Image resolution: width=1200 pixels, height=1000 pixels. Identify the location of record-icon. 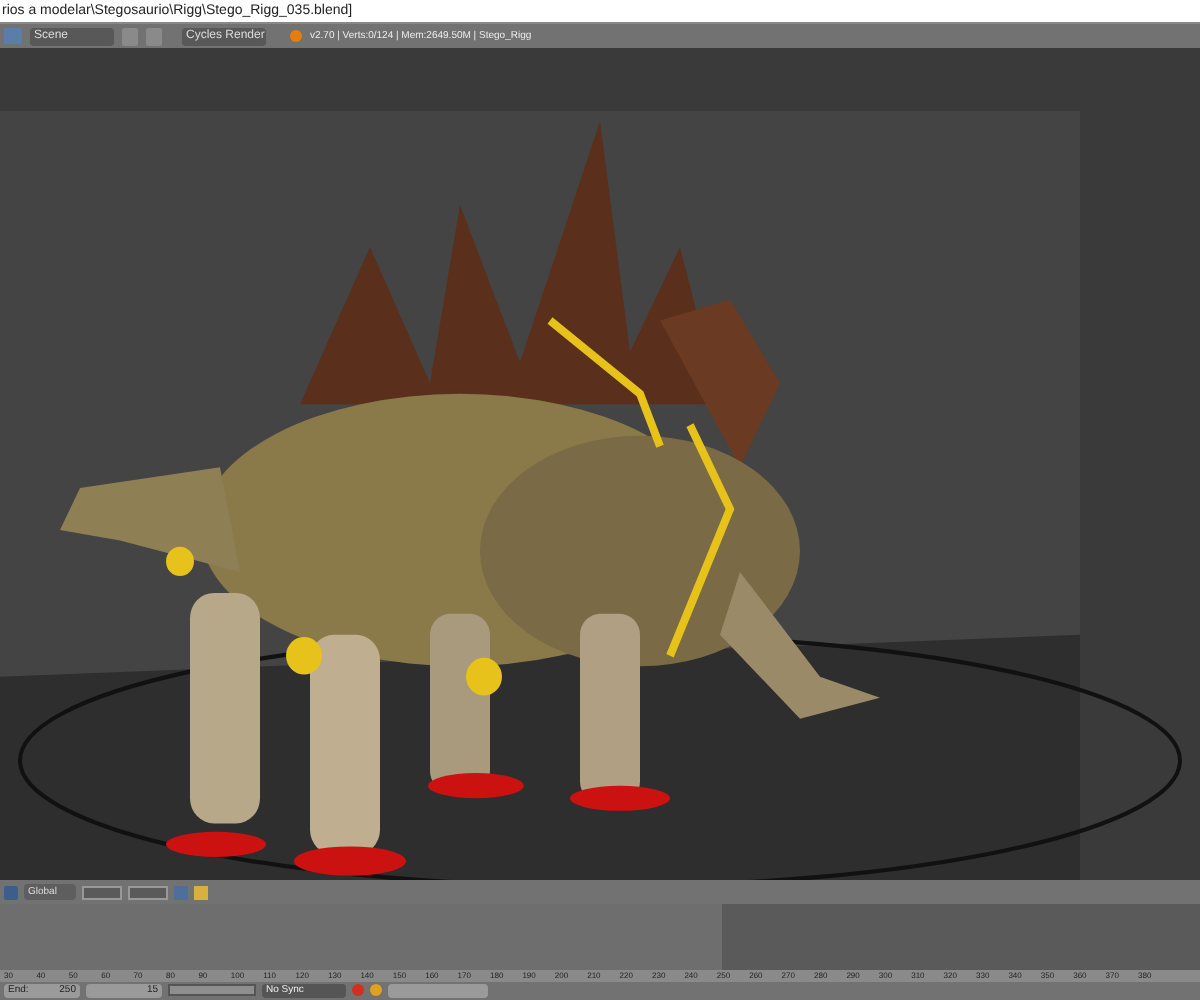
(358, 990).